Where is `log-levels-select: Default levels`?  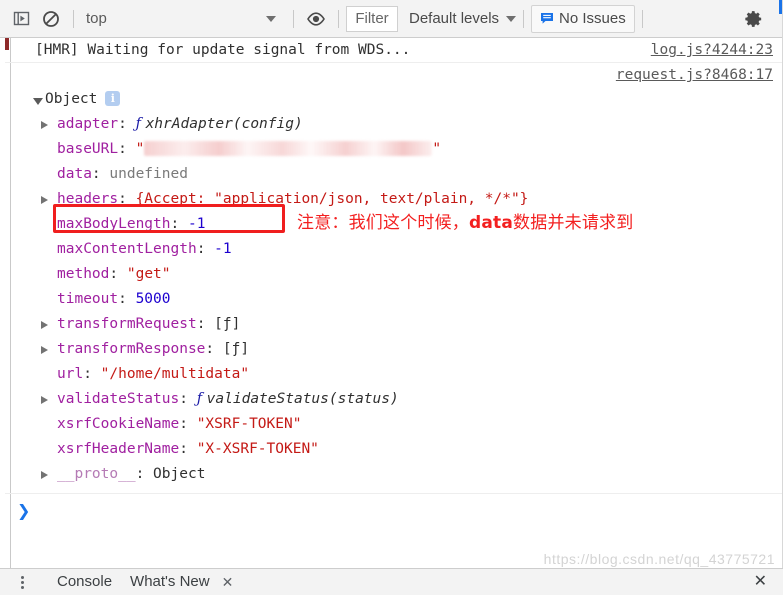 log-levels-select: Default levels is located at coordinates (463, 18).